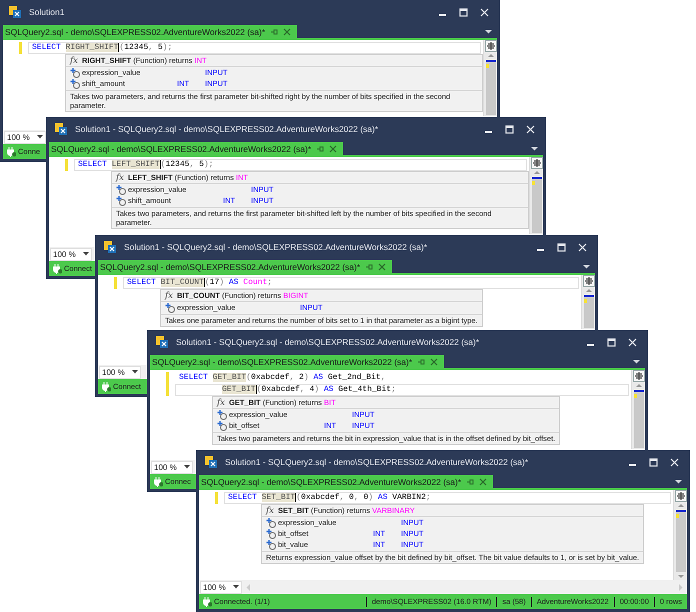 The image size is (696, 612). I want to click on code-line: SELECT GET_BIT(0xabcdef, 2) AS Get_2nd_Bit,, so click(402, 378).